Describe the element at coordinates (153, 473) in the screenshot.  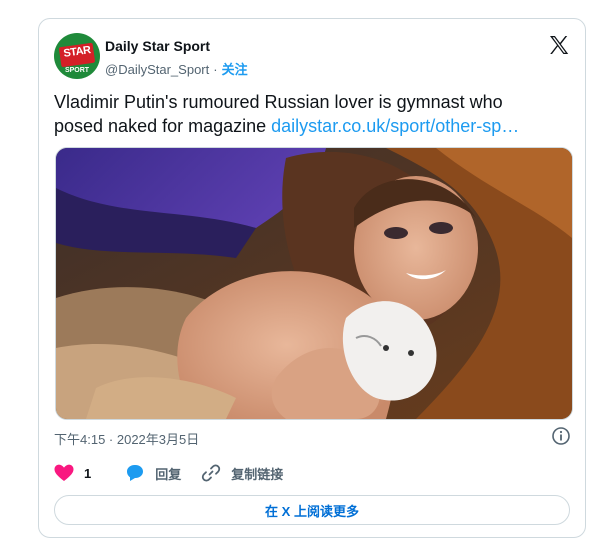
I see `reply-button: 回复` at that location.